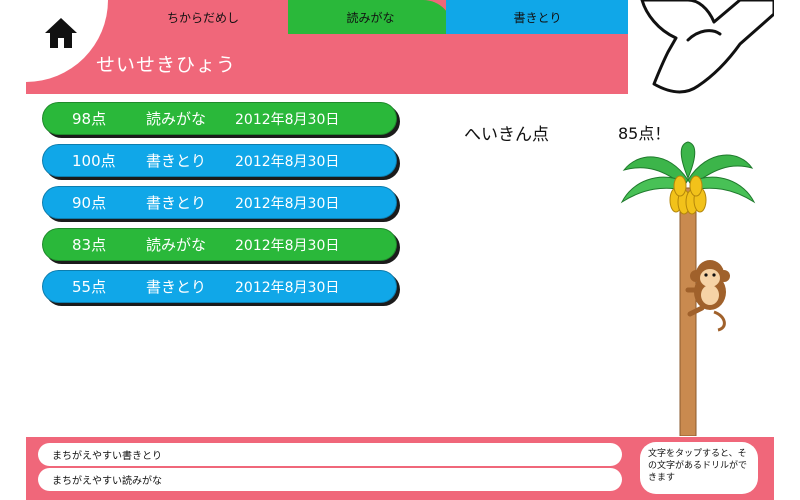  Describe the element at coordinates (89, 203) in the screenshot. I see `score-value: 90点` at that location.